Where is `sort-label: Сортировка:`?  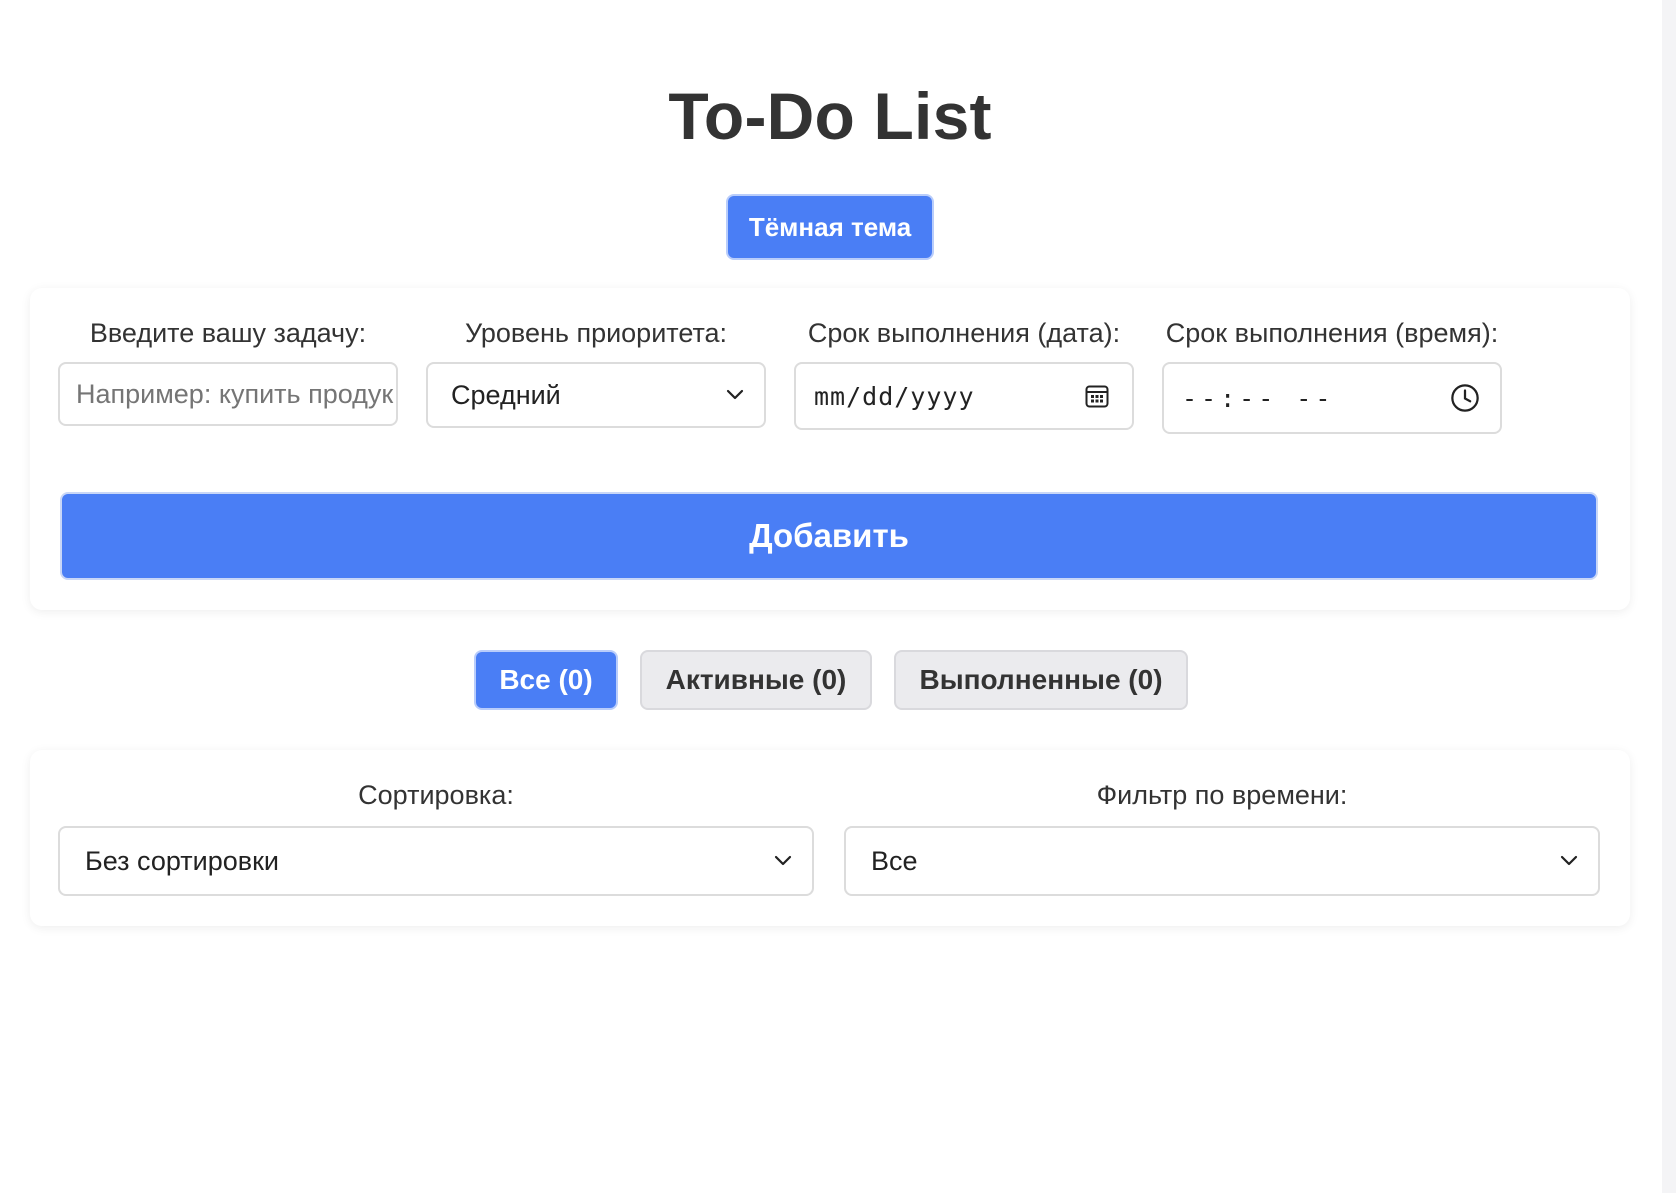 sort-label: Сортировка: is located at coordinates (436, 795).